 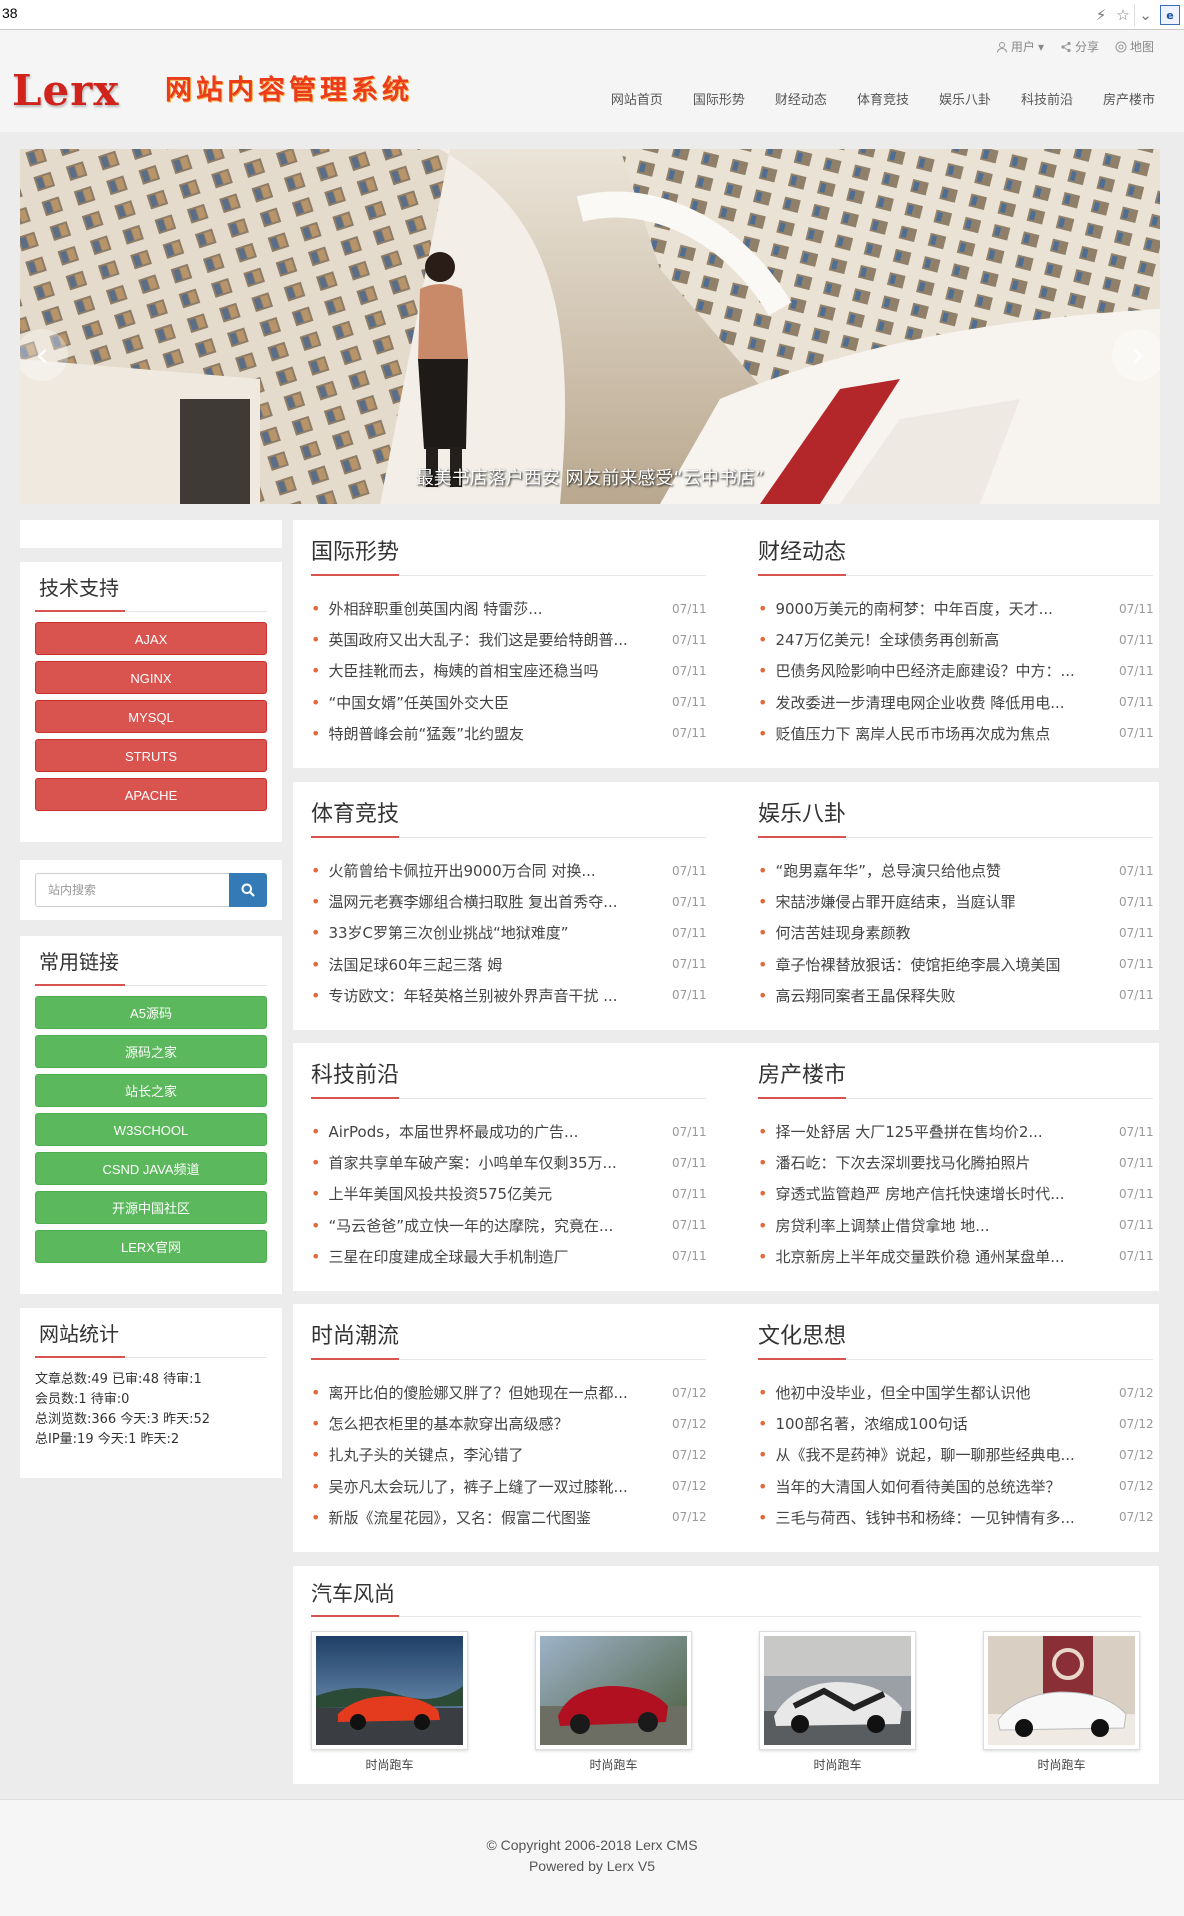 What do you see at coordinates (1020, 46) in the screenshot?
I see `user-menu: 用户 ▾` at bounding box center [1020, 46].